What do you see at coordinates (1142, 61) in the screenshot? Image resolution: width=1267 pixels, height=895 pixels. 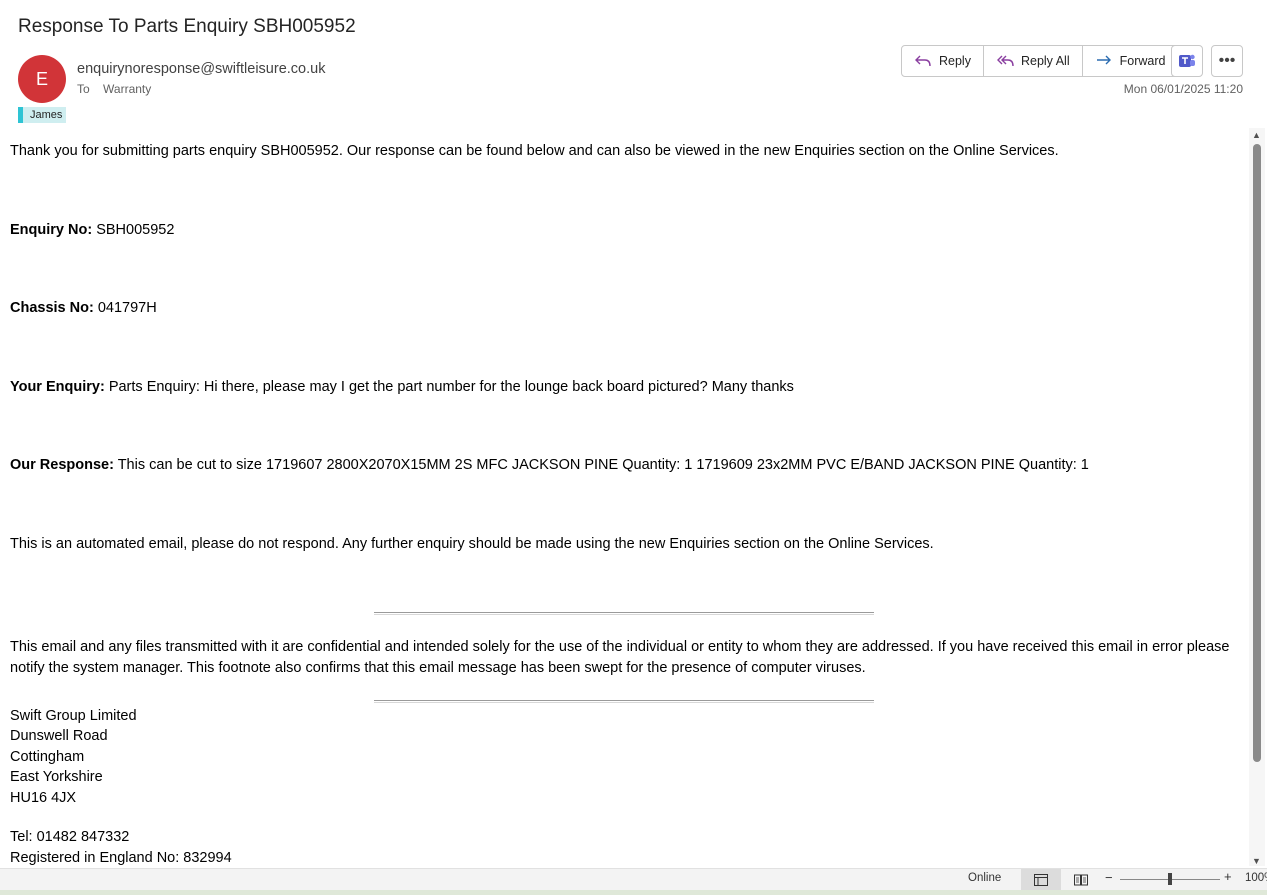 I see `forward-label: Forward` at bounding box center [1142, 61].